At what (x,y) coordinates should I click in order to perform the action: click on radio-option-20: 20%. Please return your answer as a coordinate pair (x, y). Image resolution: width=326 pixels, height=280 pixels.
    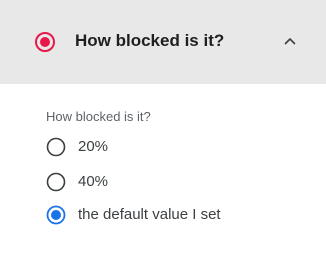
    Looking at the image, I should click on (77, 147).